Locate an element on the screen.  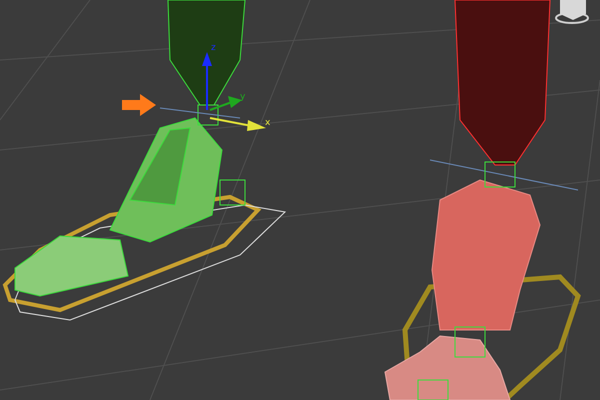
axis-label: z is located at coordinates (213, 48).